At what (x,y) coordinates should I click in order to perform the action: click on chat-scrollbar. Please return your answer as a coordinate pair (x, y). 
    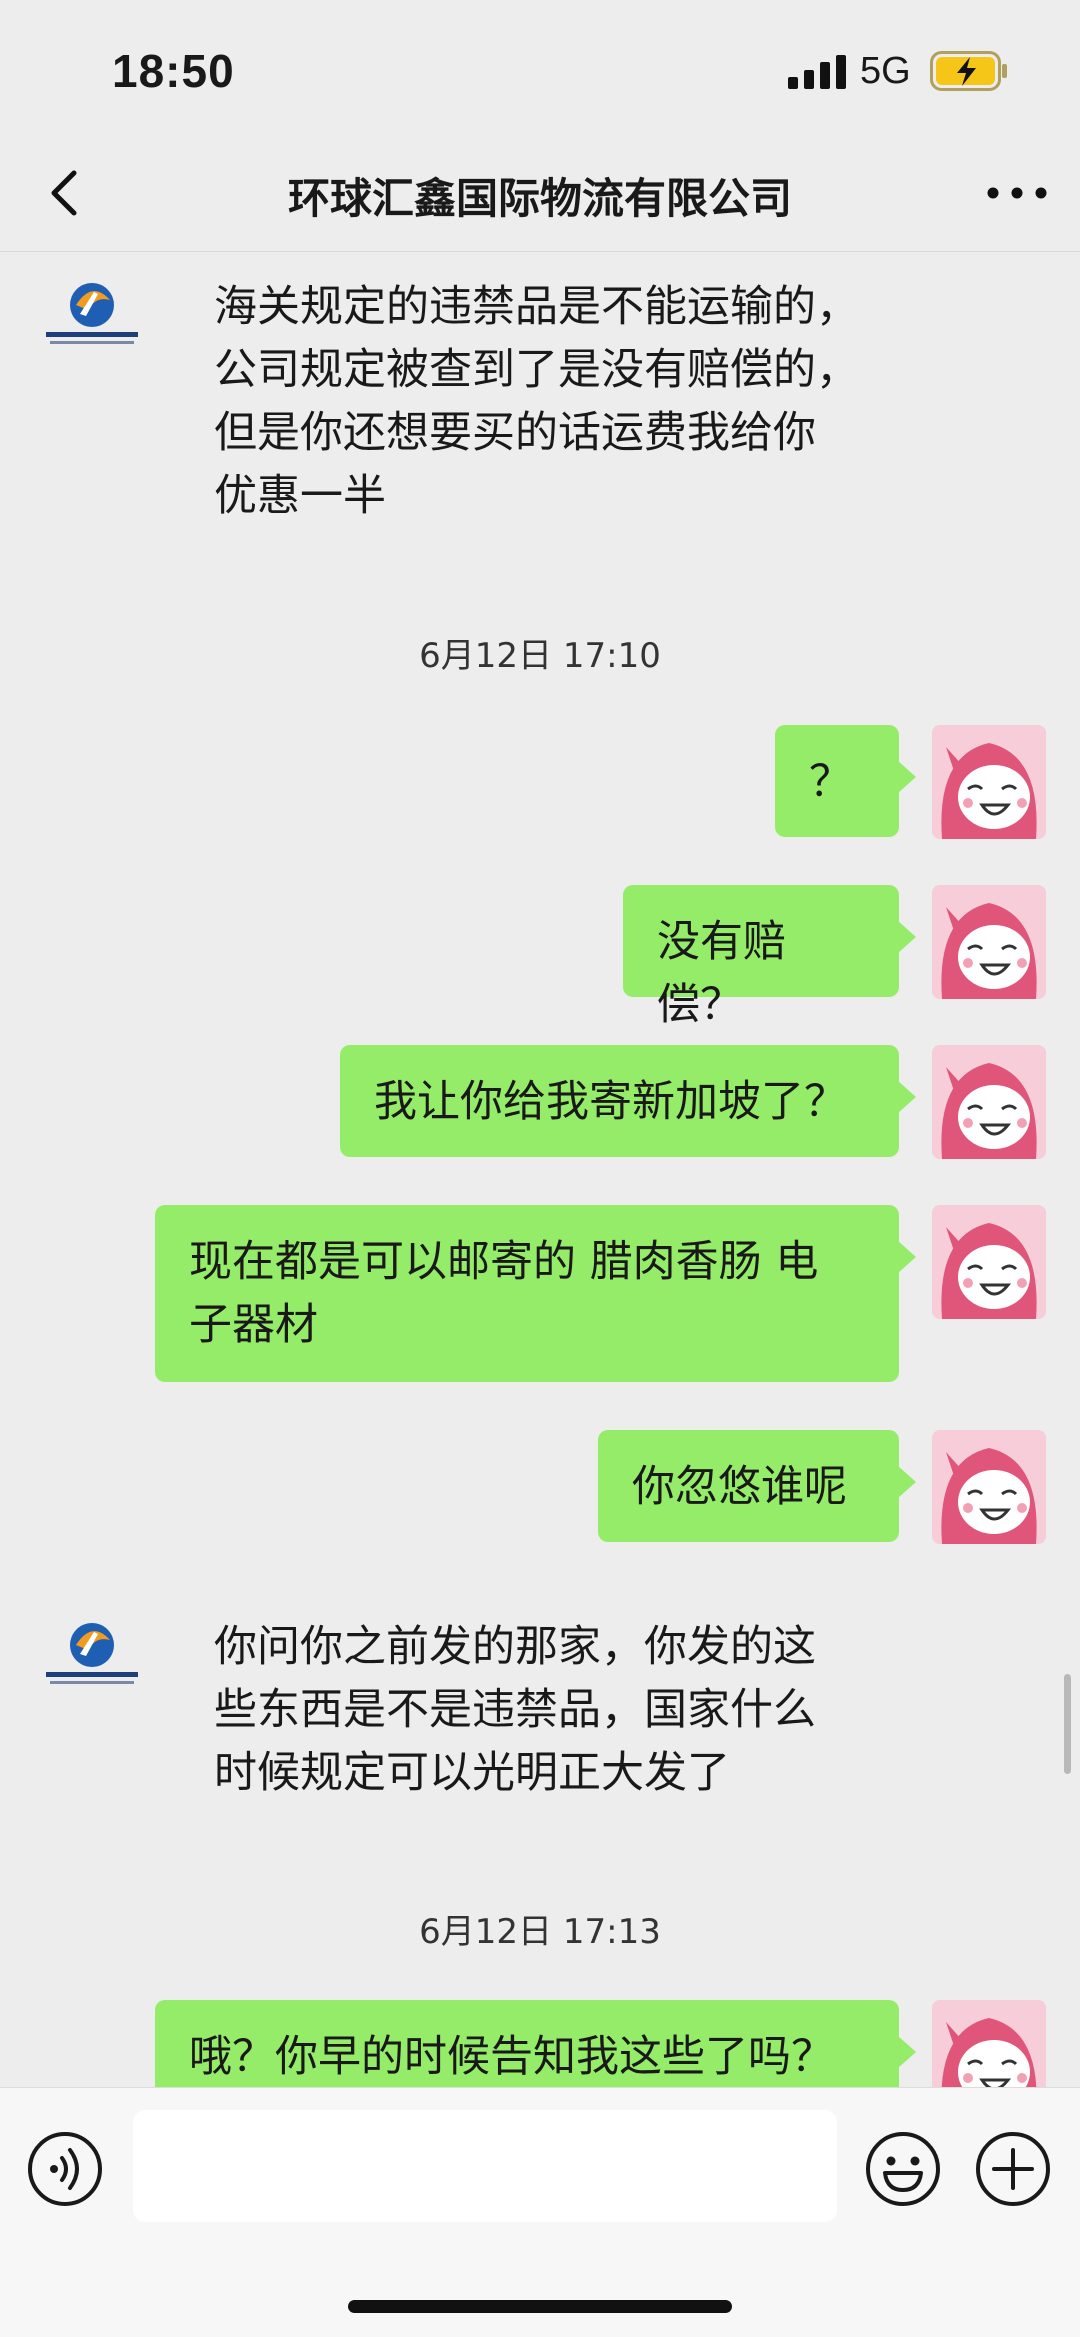
    Looking at the image, I should click on (1067, 1724).